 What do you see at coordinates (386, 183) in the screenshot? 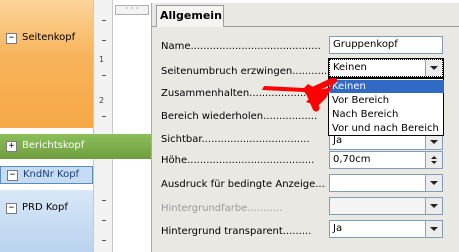
I see `condition-select` at bounding box center [386, 183].